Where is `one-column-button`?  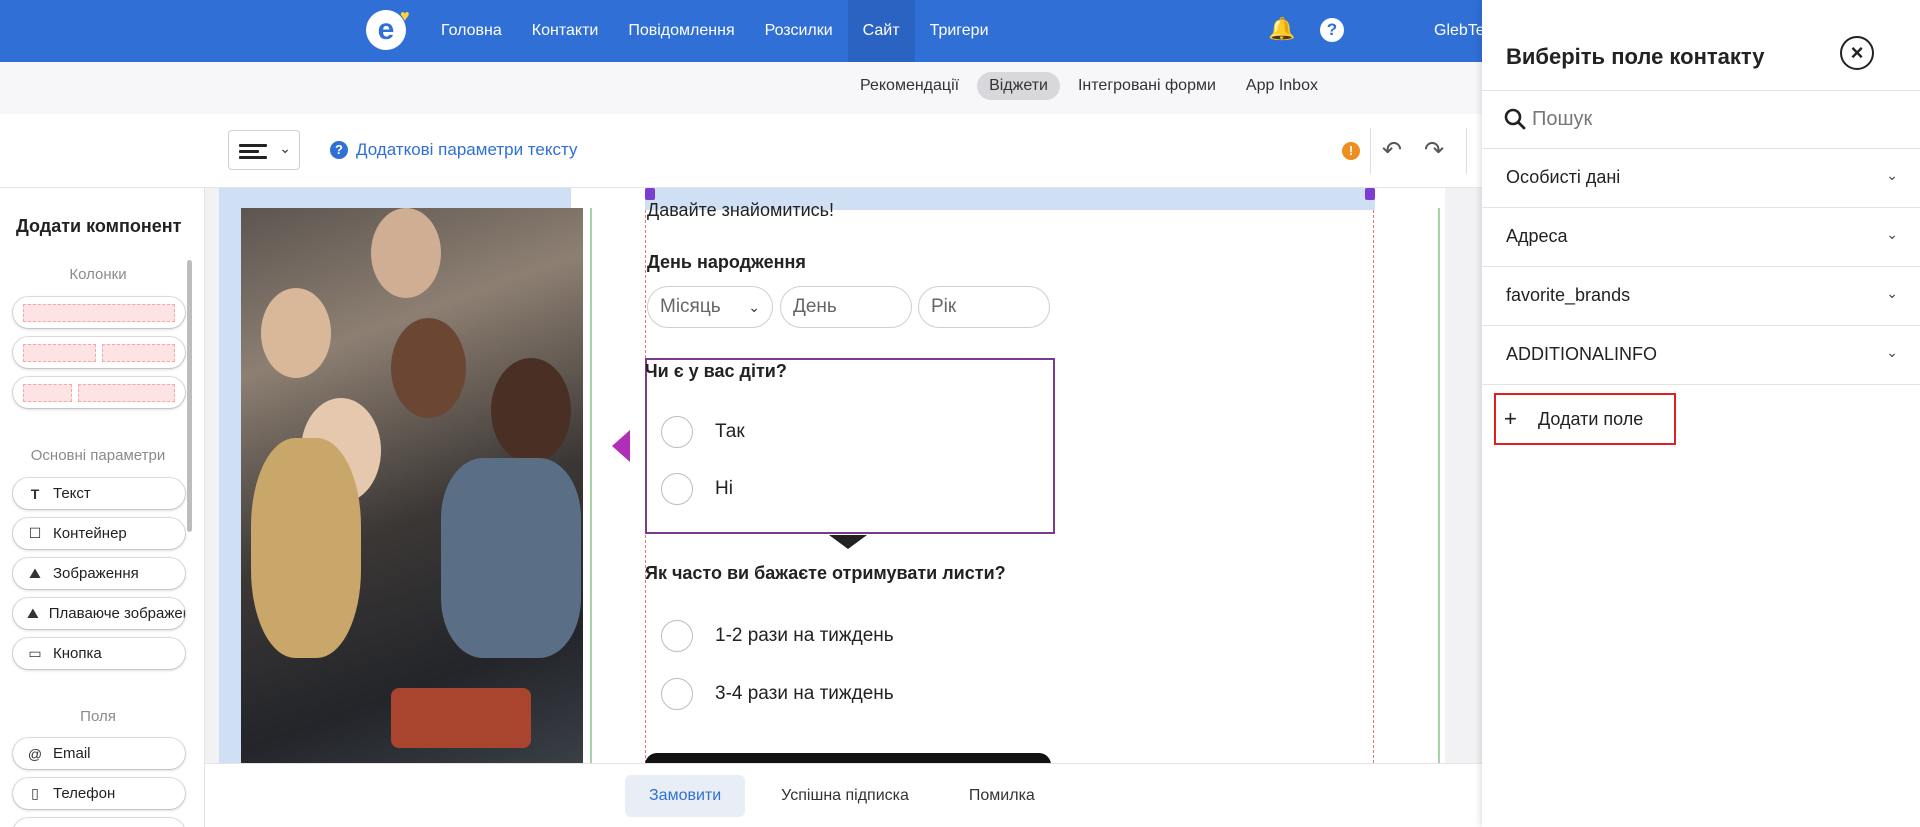 one-column-button is located at coordinates (99, 312).